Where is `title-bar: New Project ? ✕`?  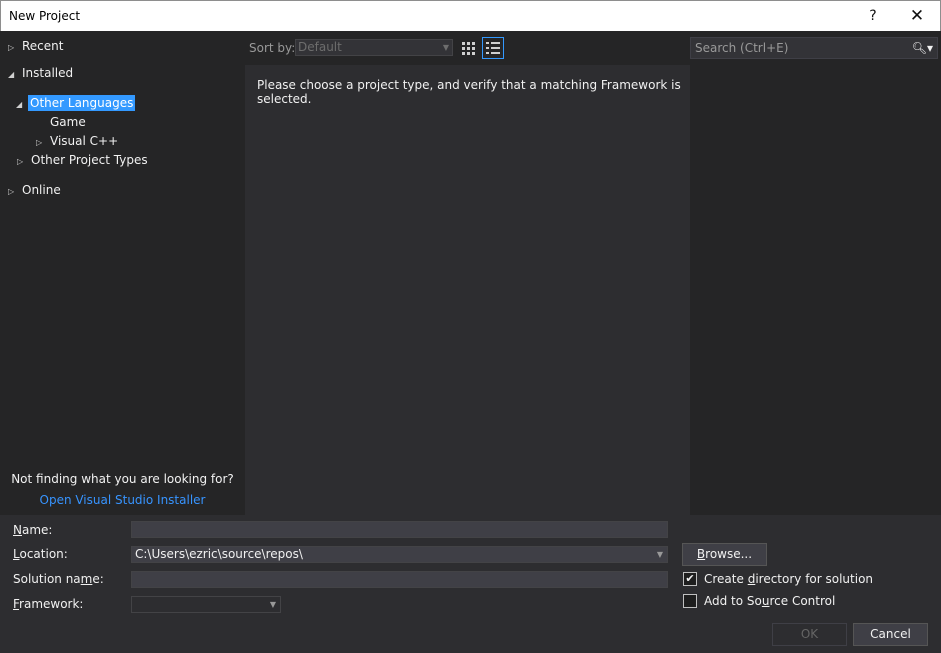 title-bar: New Project ? ✕ is located at coordinates (470, 15).